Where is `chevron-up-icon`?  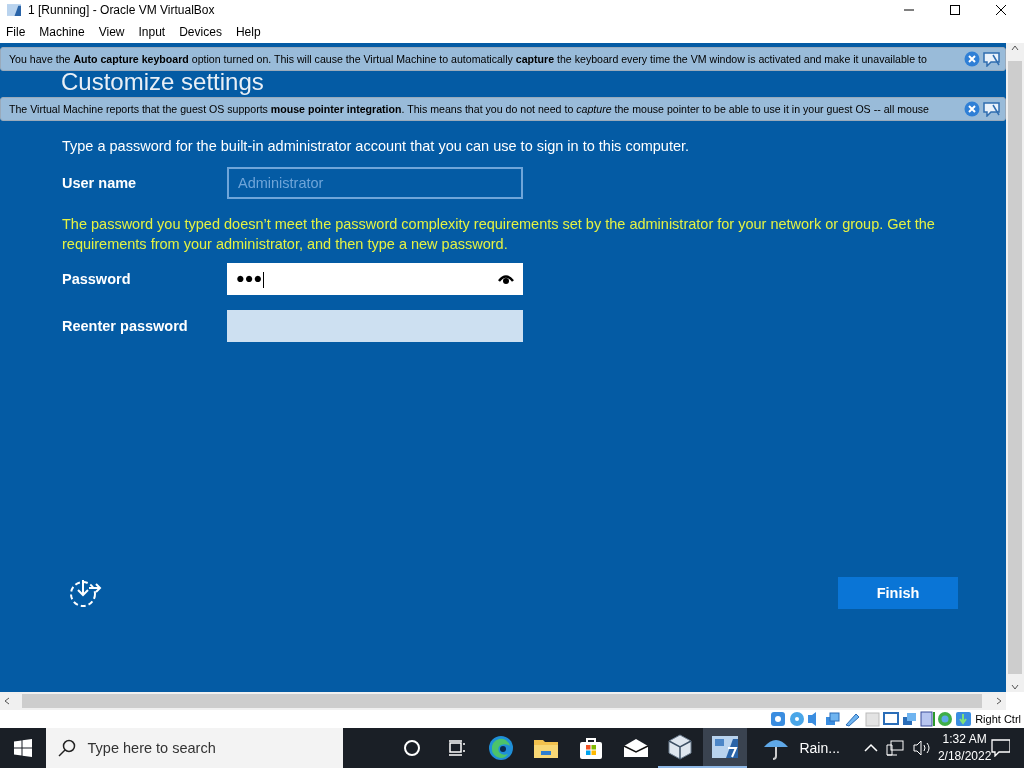 chevron-up-icon is located at coordinates (870, 748).